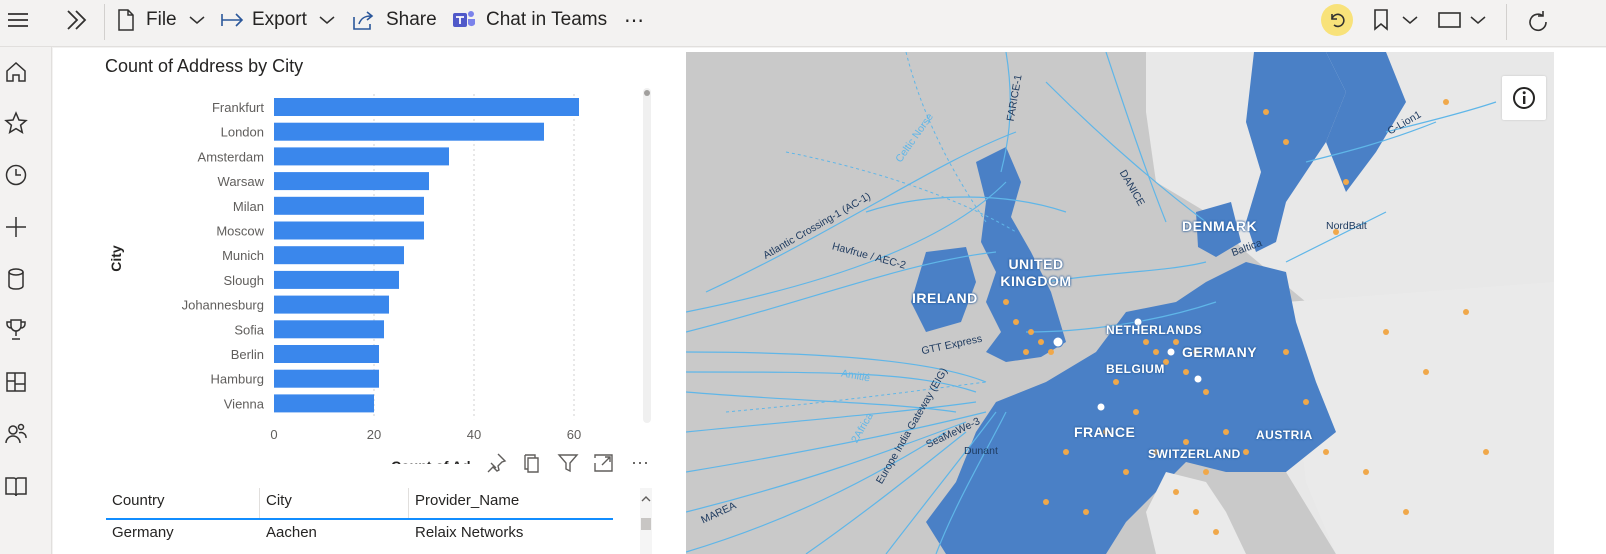 This screenshot has height=554, width=1606. I want to click on chart-title: Count of Address by City, so click(204, 66).